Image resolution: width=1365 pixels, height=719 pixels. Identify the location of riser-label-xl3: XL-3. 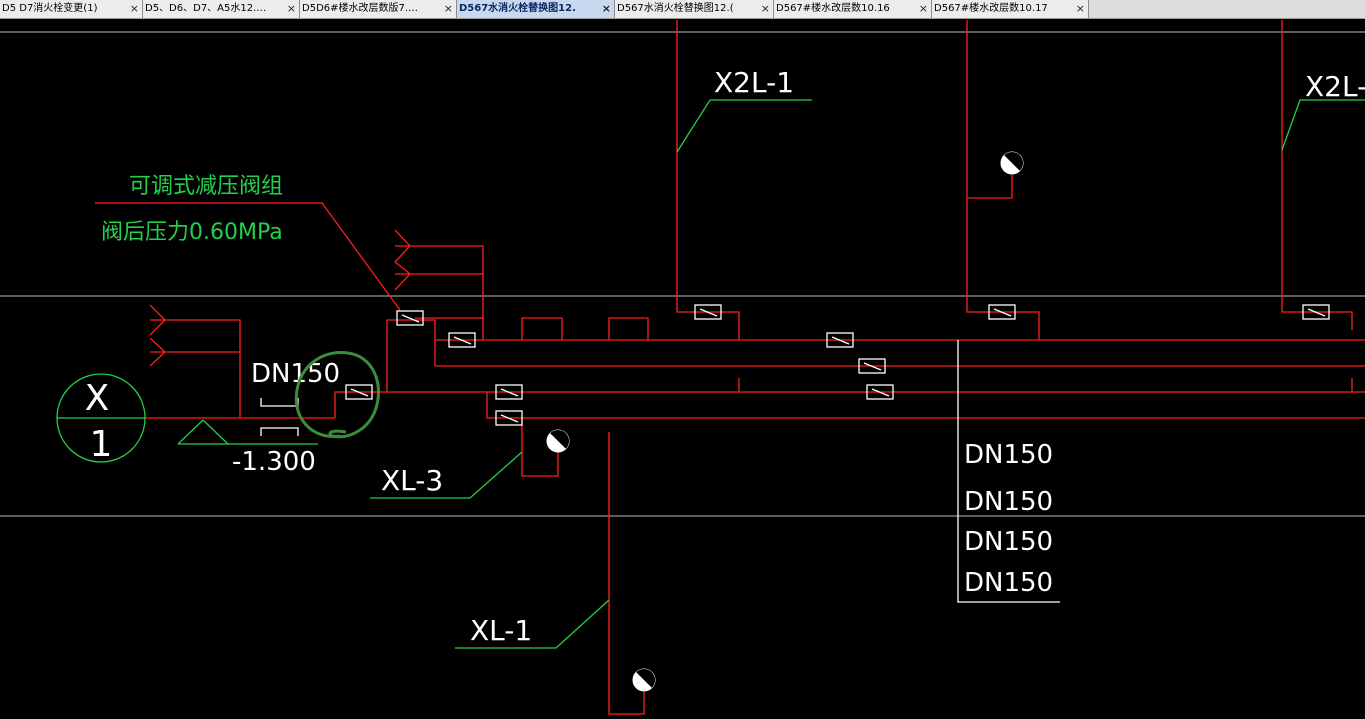
(412, 480).